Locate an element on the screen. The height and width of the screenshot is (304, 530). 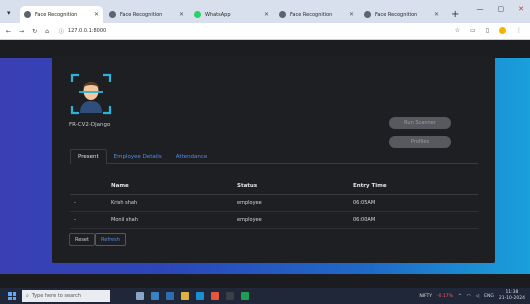
windows-start-icon is located at coordinates (12, 296).